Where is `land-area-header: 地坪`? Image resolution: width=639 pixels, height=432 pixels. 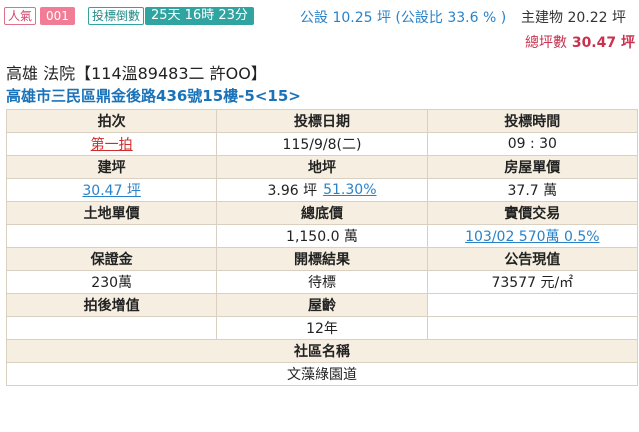 land-area-header: 地坪 is located at coordinates (322, 167).